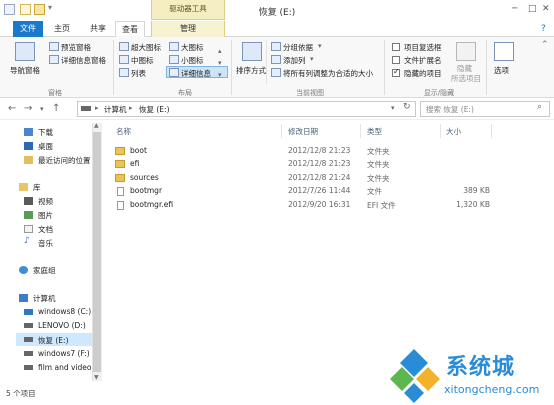  Describe the element at coordinates (28, 132) in the screenshot. I see `downloads-icon` at that location.